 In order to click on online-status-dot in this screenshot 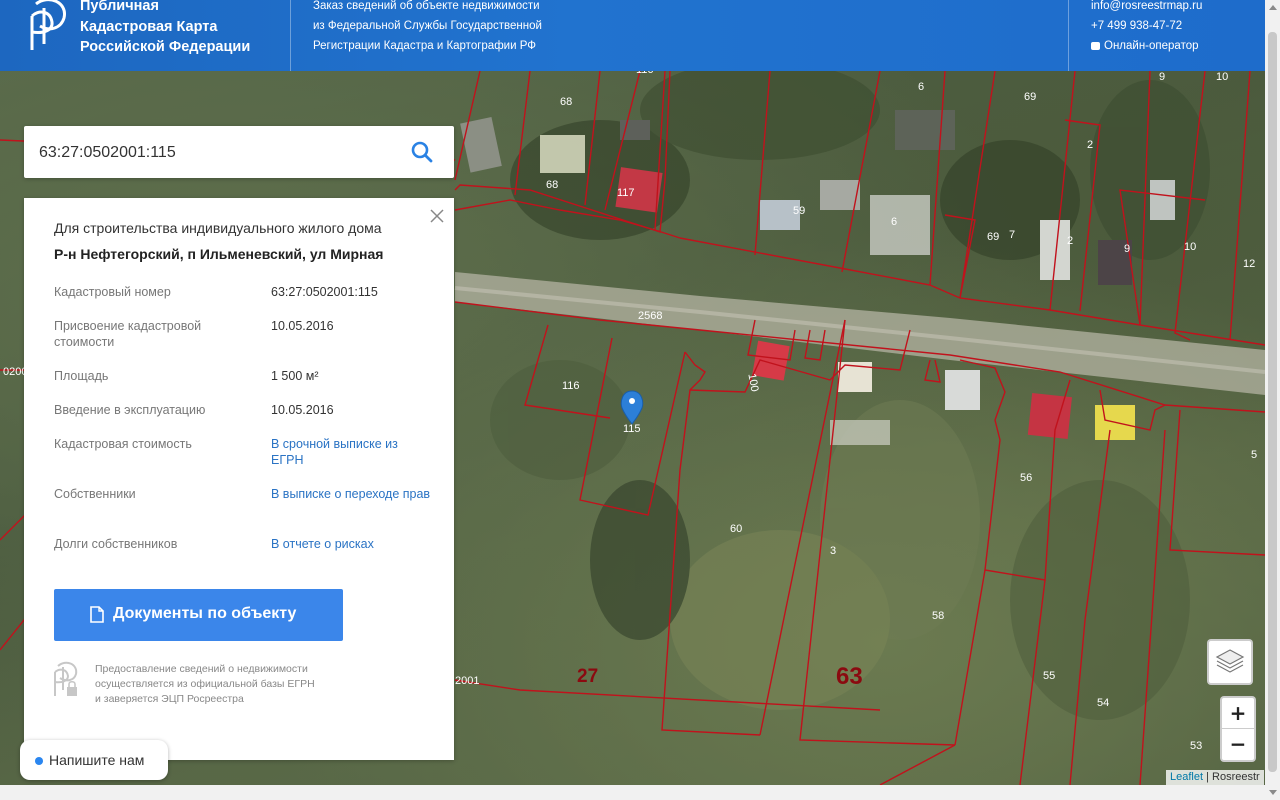, I will do `click(39, 761)`.